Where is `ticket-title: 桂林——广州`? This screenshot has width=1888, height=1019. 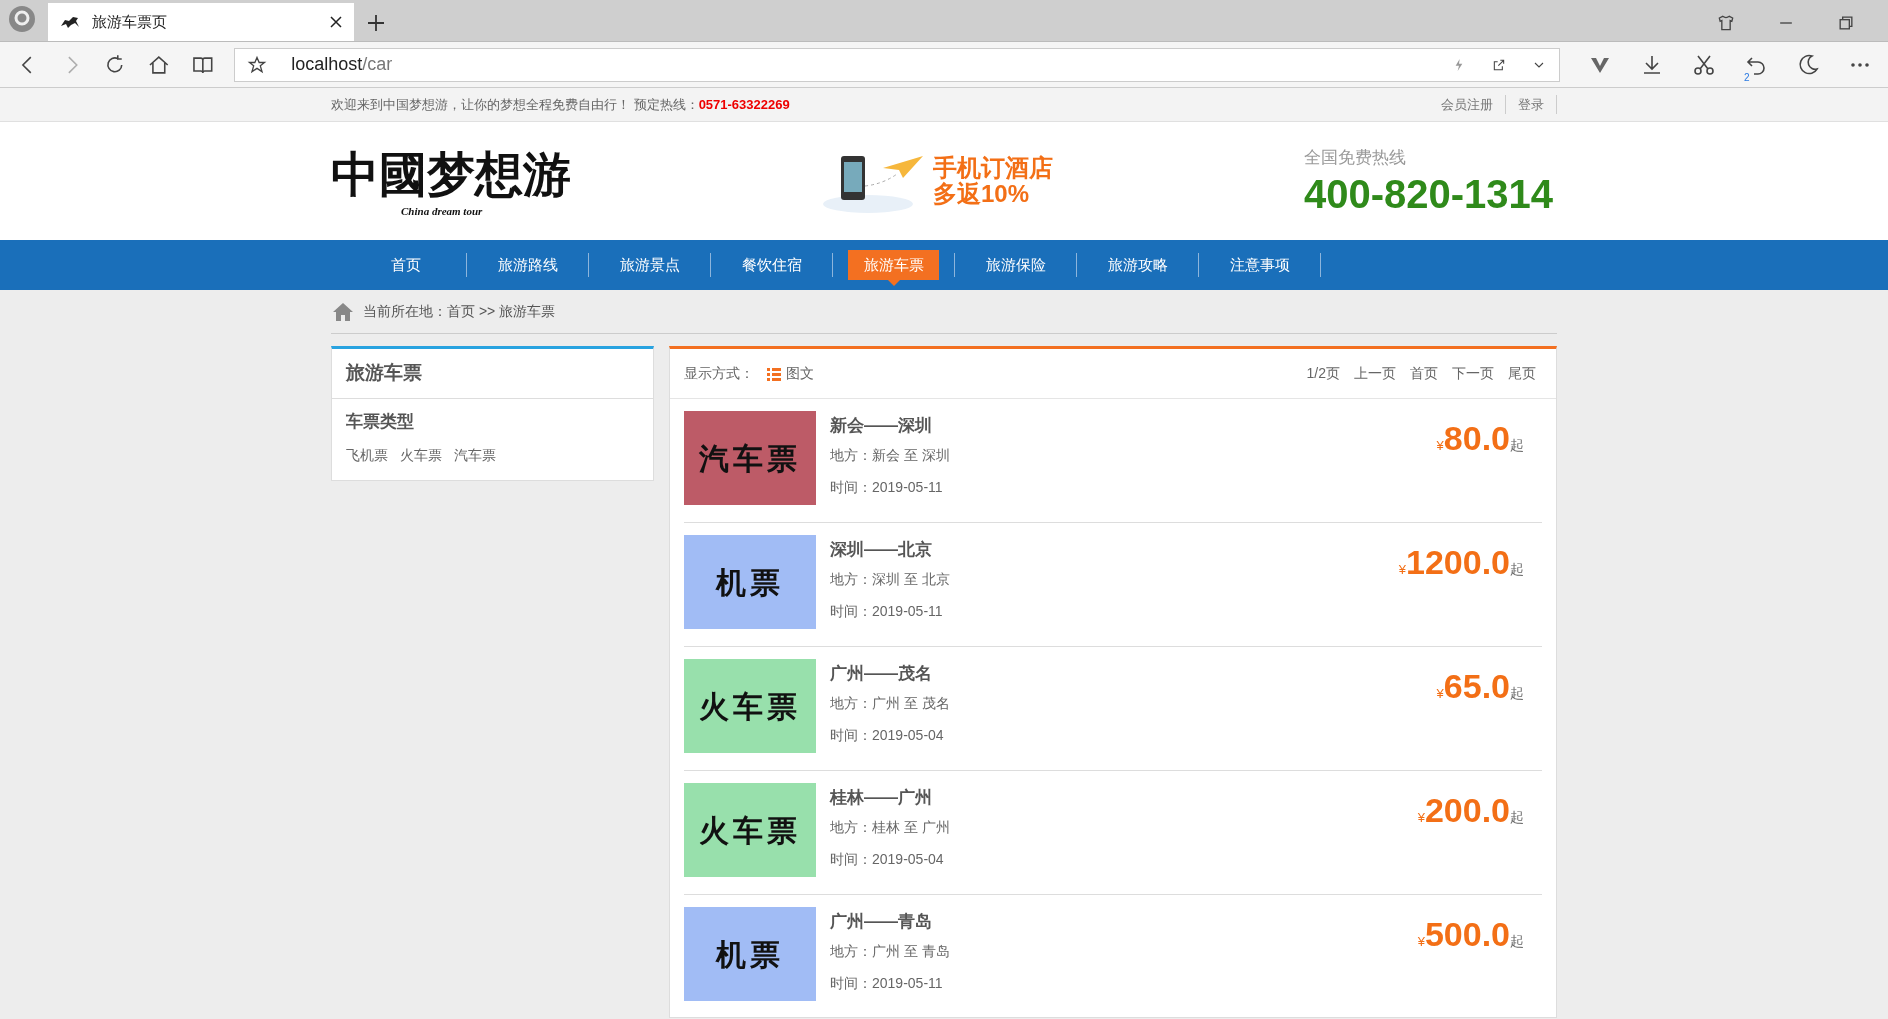
ticket-title: 桂林——广州 is located at coordinates (890, 801).